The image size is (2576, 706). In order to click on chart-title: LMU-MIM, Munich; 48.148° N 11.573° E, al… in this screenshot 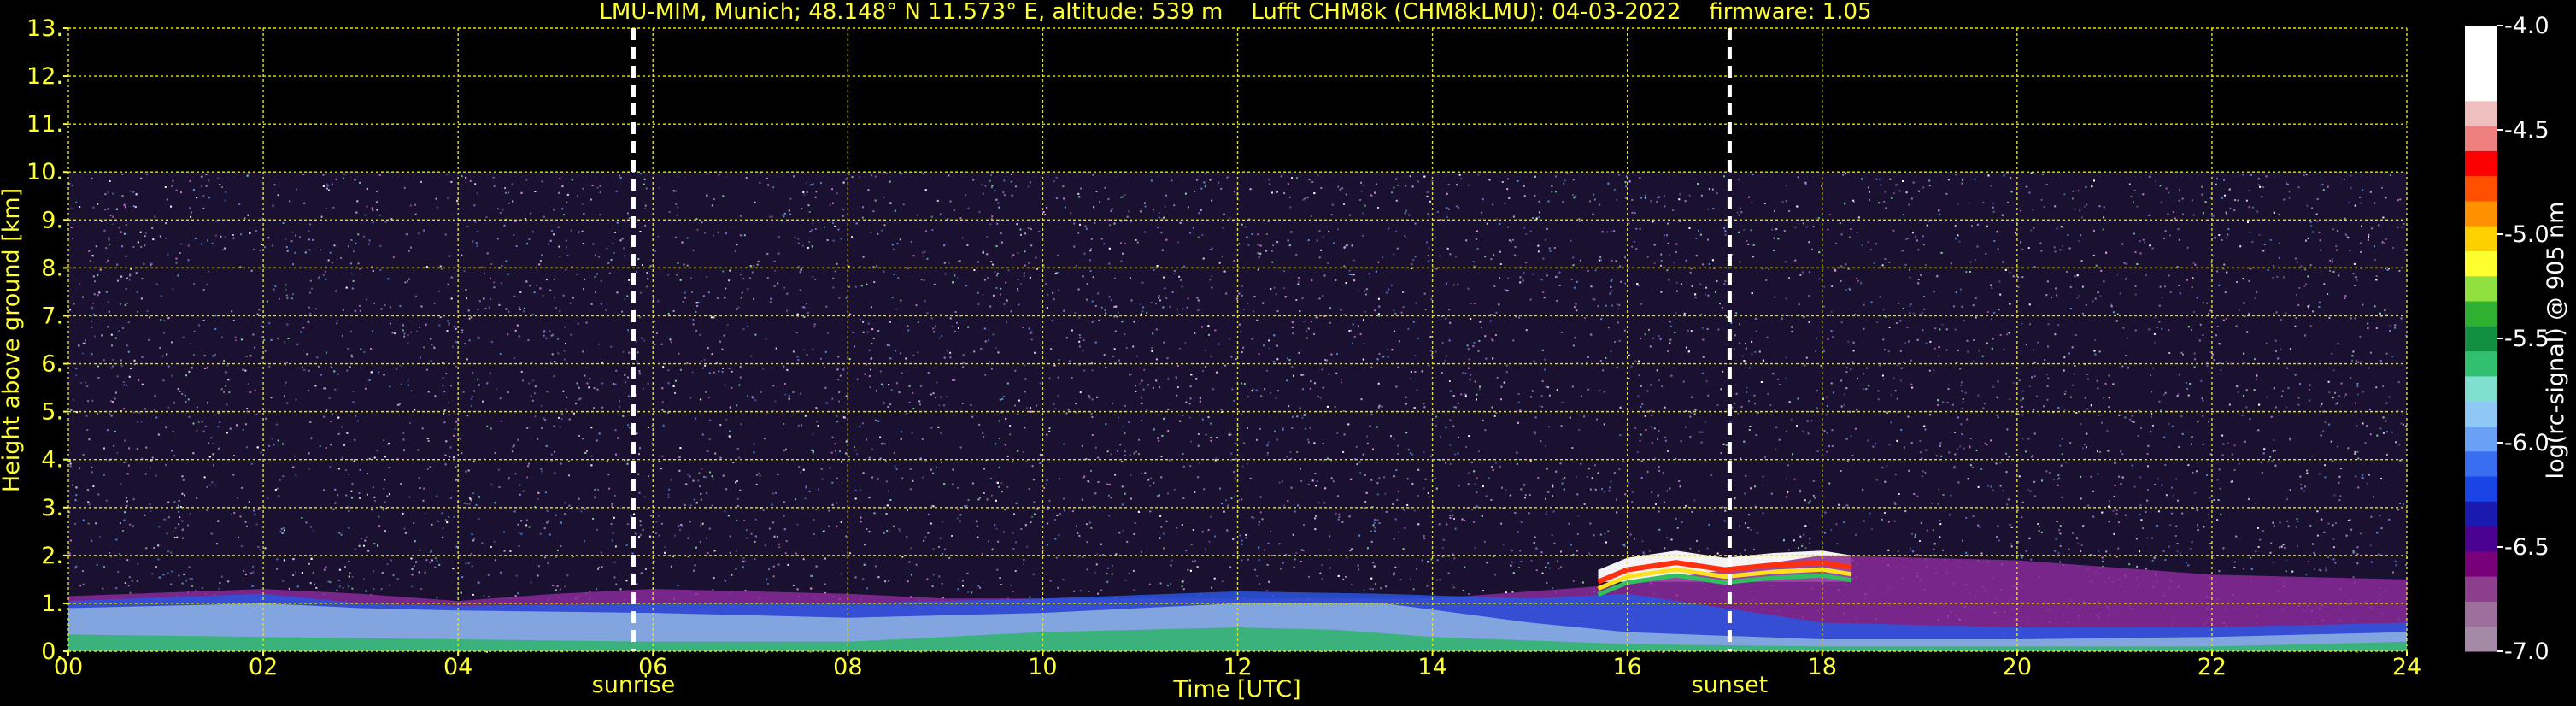, I will do `click(1235, 12)`.